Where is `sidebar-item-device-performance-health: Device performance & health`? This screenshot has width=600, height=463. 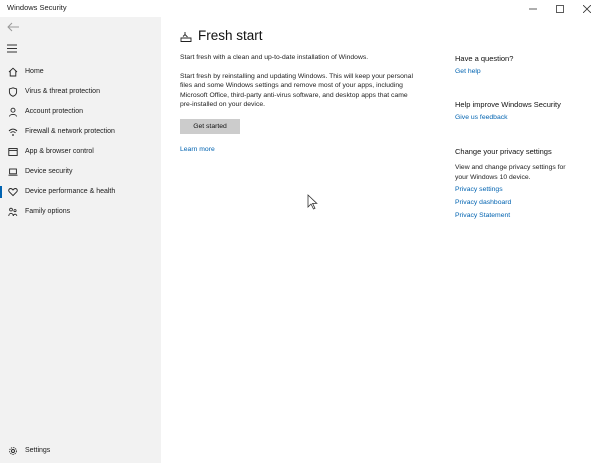
sidebar-item-device-performance-health: Device performance & health is located at coordinates (80, 192).